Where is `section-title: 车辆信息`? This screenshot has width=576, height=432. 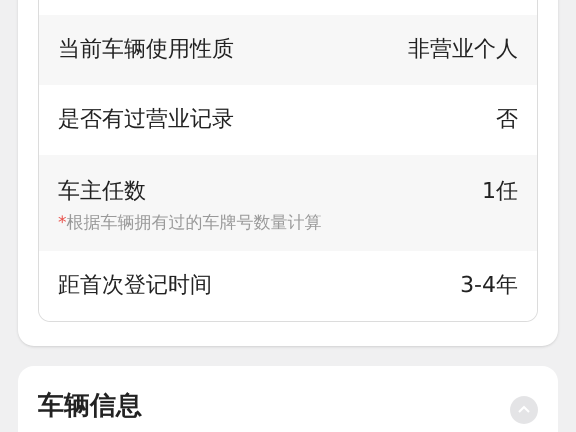 section-title: 车辆信息 is located at coordinates (90, 406).